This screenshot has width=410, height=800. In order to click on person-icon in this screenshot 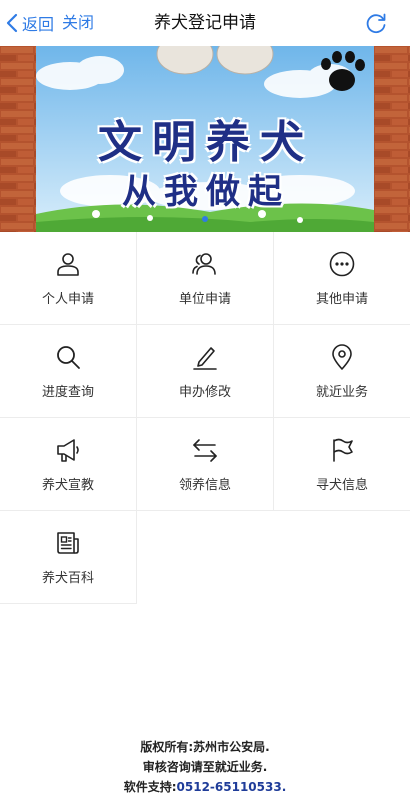, I will do `click(68, 264)`.